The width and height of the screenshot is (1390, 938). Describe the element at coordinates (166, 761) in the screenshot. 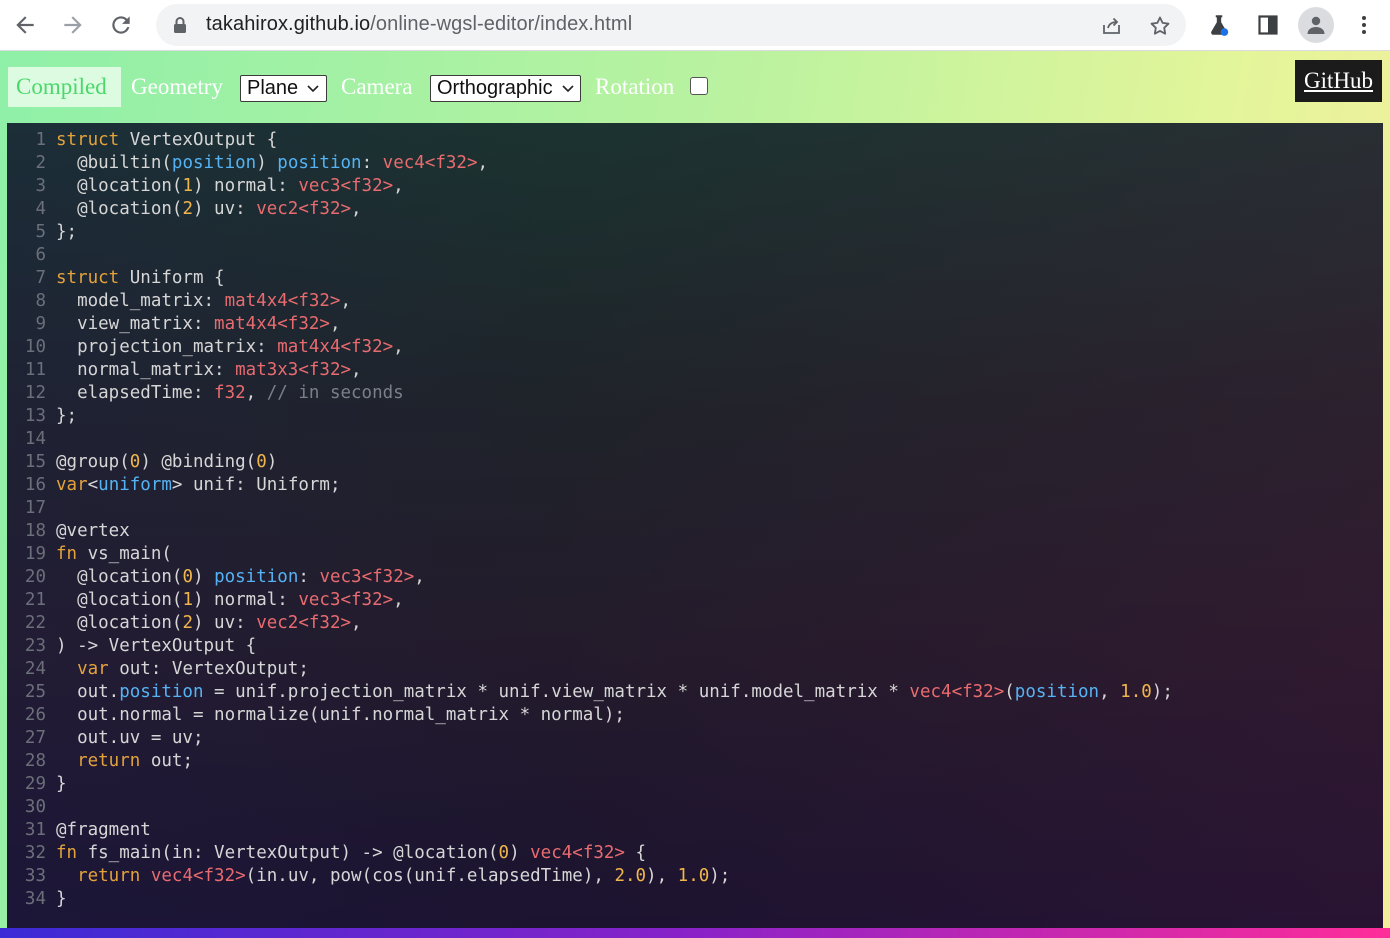

I see `code-token: out;` at that location.